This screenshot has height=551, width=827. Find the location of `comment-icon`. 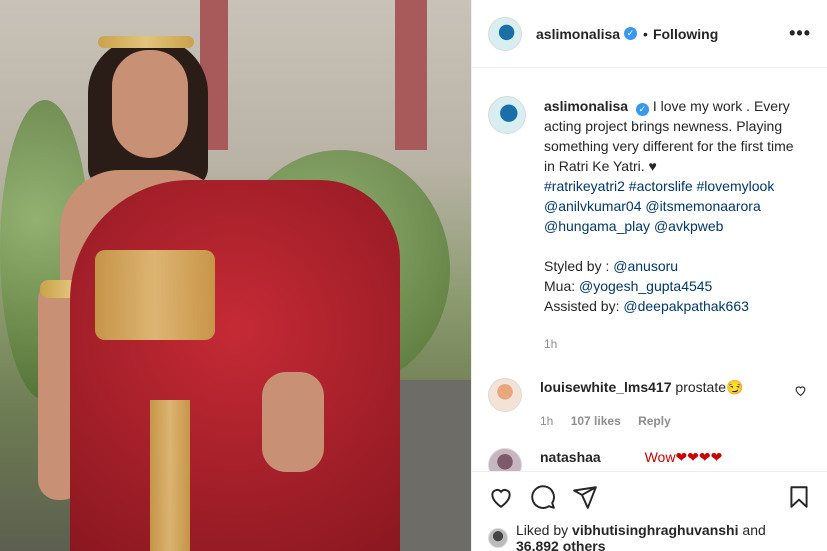

comment-icon is located at coordinates (543, 497).